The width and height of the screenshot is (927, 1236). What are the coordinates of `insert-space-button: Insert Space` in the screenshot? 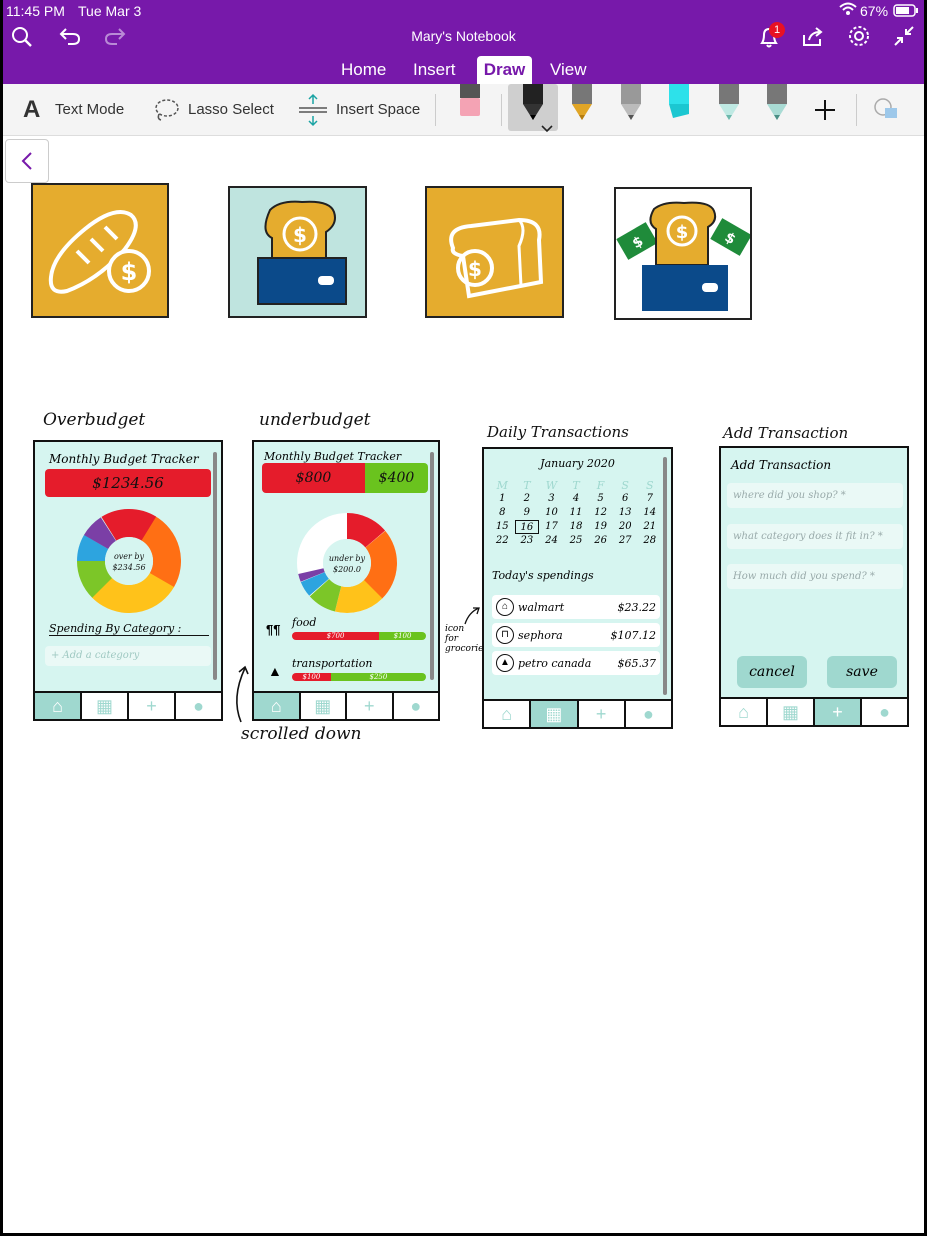 It's located at (378, 109).